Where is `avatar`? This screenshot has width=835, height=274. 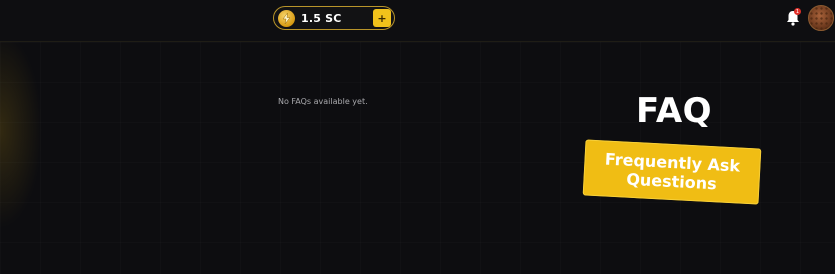
avatar is located at coordinates (821, 18).